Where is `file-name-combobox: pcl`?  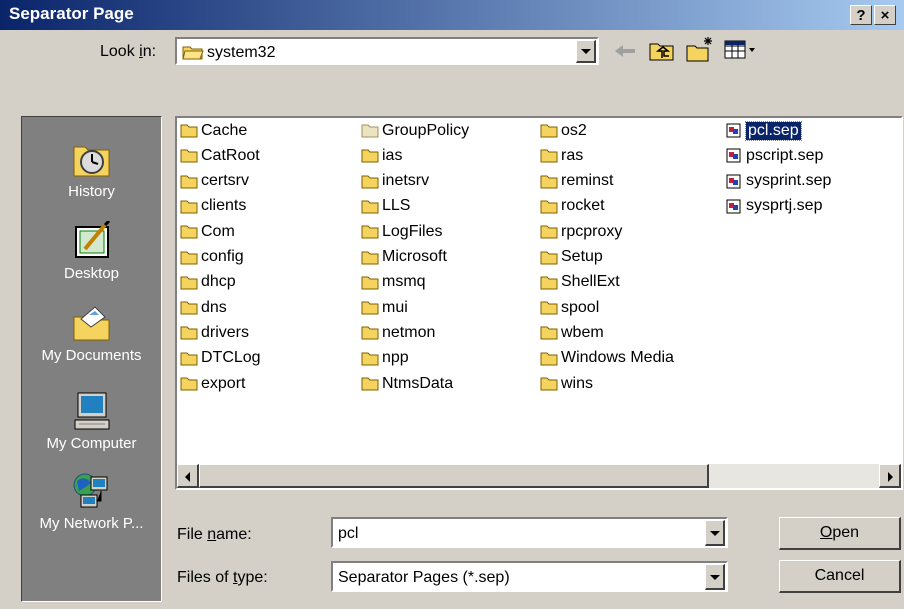 file-name-combobox: pcl is located at coordinates (529, 532).